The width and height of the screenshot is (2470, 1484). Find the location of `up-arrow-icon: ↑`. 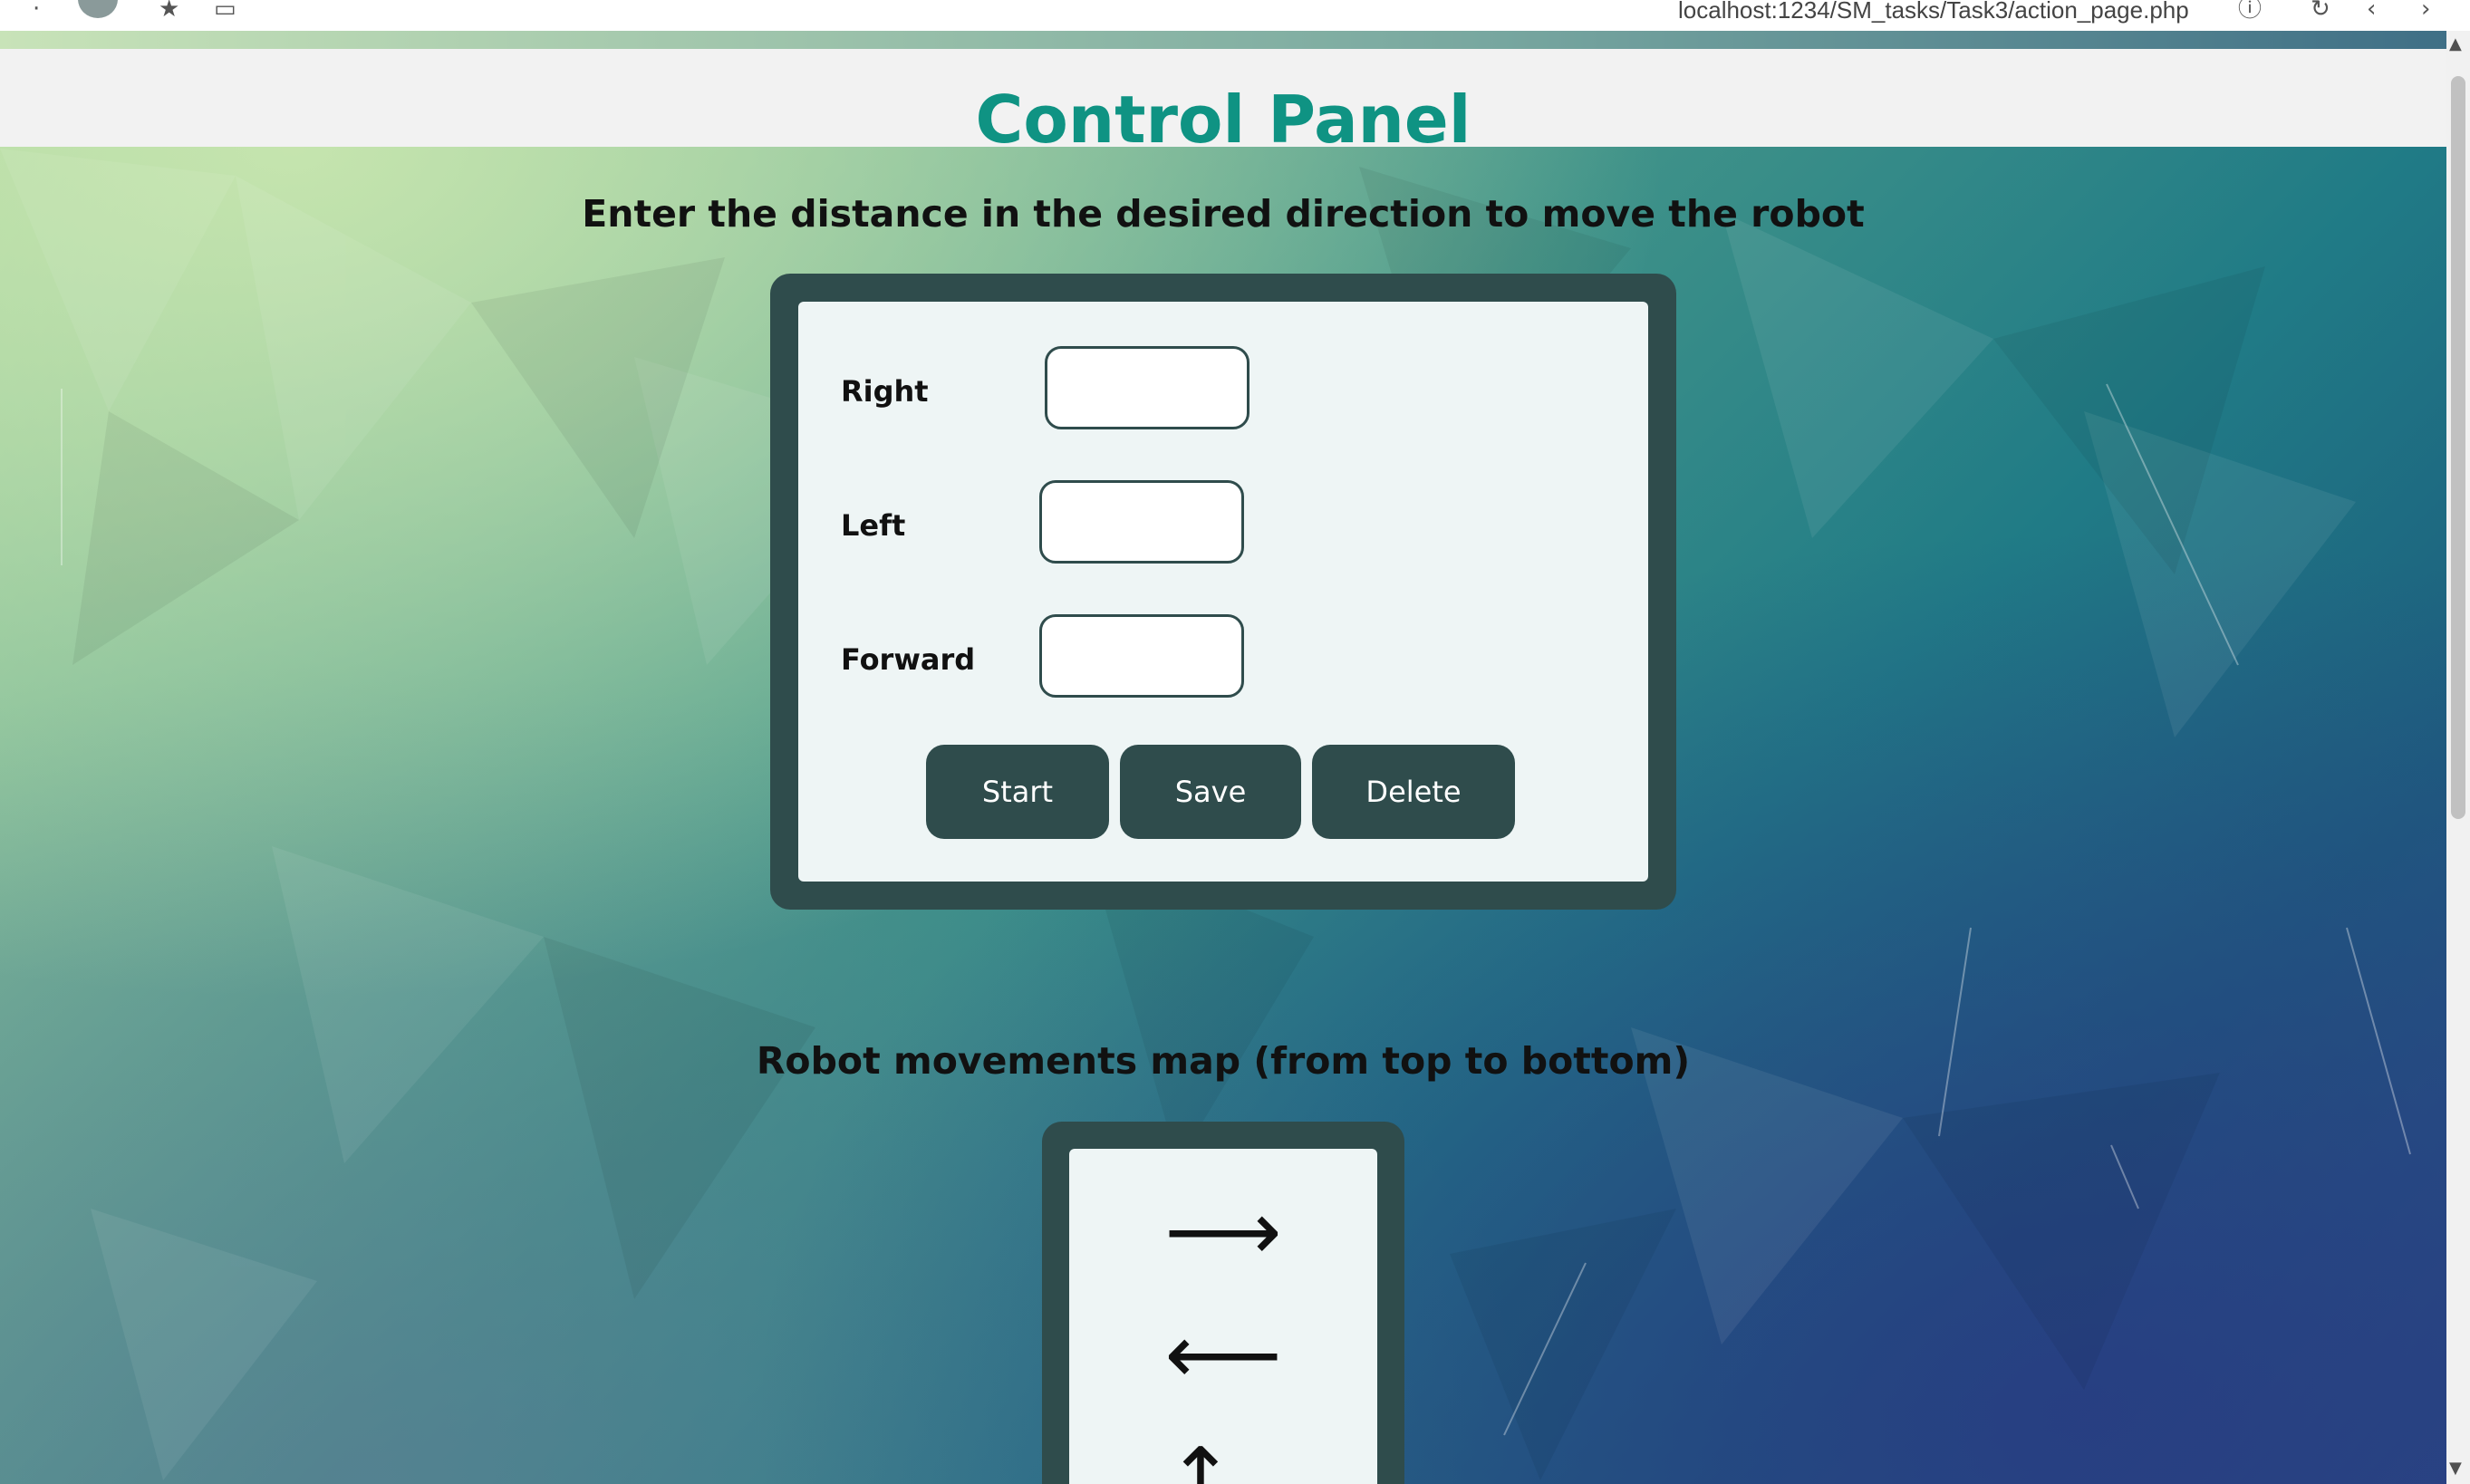

up-arrow-icon: ↑ is located at coordinates (1200, 1458).